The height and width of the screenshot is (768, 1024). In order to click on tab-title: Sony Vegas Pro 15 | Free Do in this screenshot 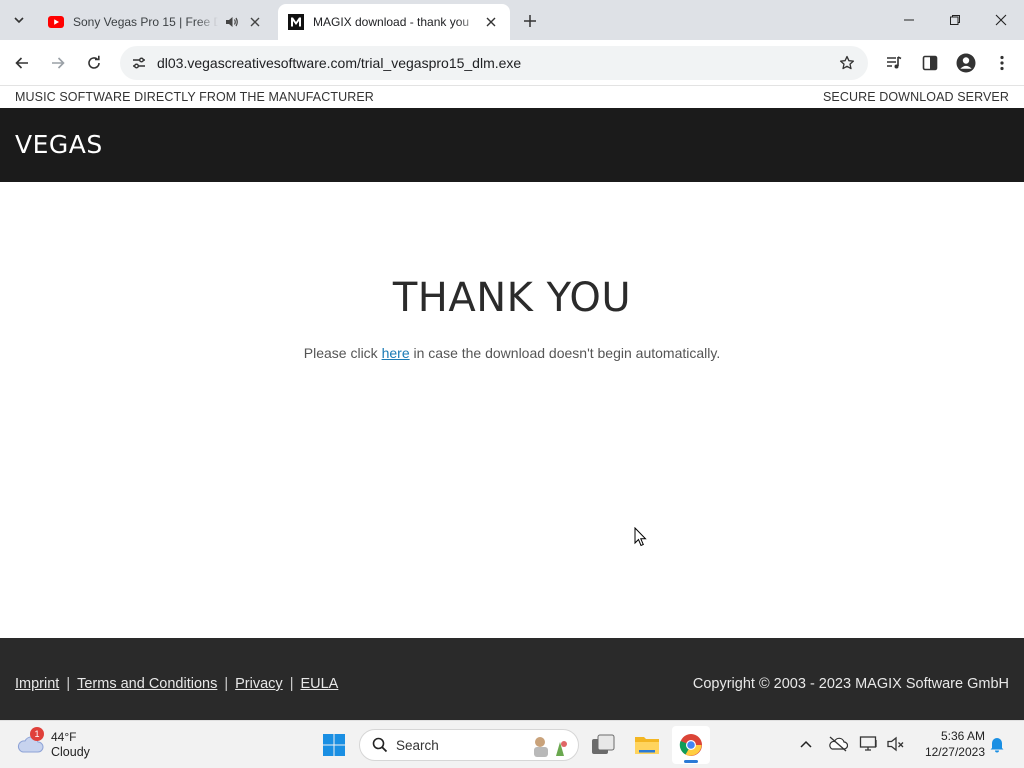, I will do `click(145, 22)`.